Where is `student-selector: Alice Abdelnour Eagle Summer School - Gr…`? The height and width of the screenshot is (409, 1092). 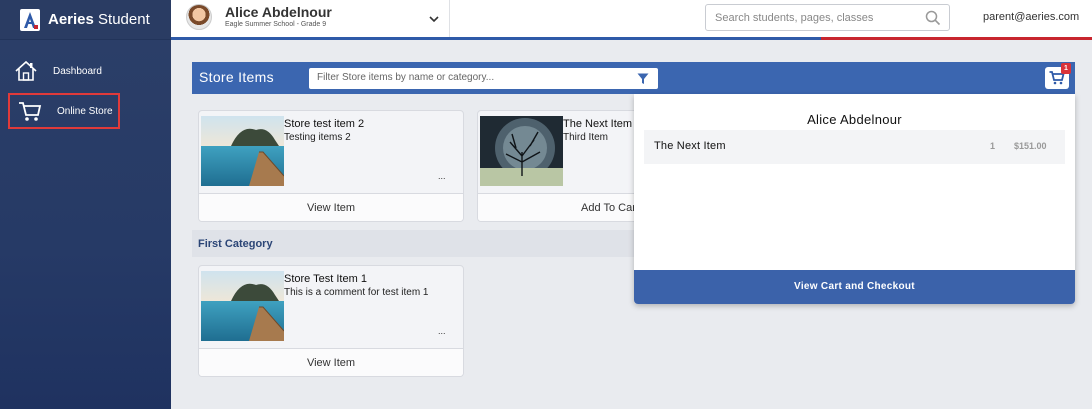 student-selector: Alice Abdelnour Eagle Summer School - Gr… is located at coordinates (310, 19).